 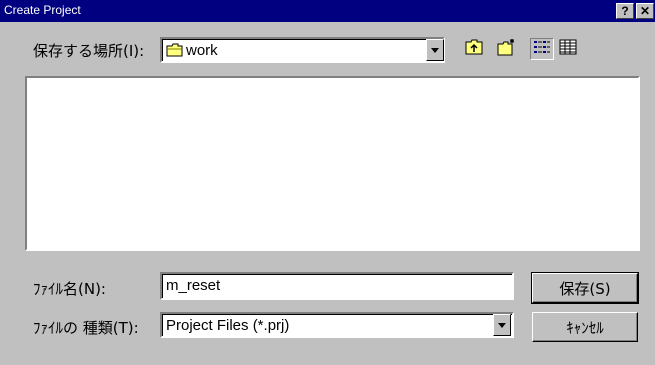 I want to click on look-in-value: work, so click(x=202, y=50).